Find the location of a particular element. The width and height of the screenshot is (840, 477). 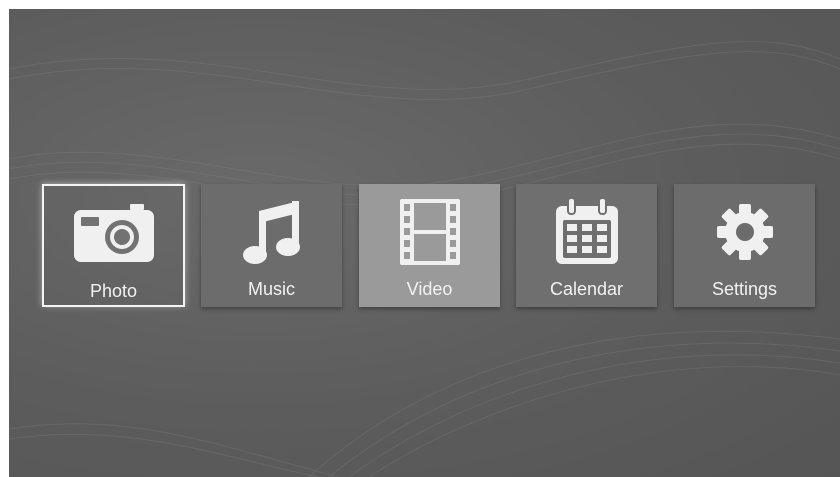

camera-icon is located at coordinates (113, 234).